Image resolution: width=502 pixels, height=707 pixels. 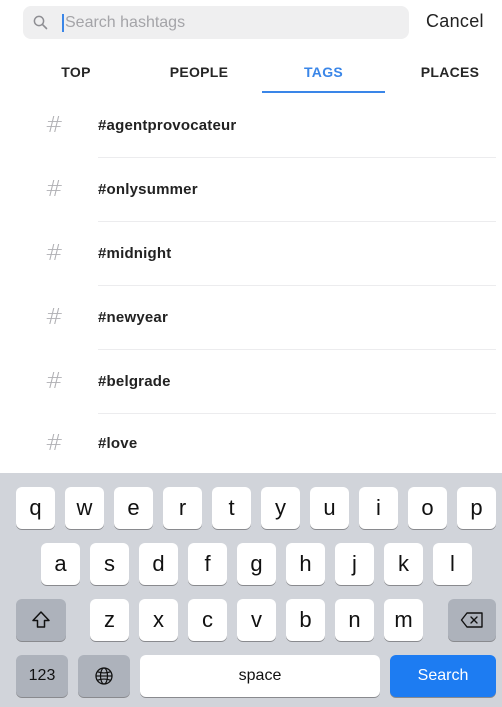 What do you see at coordinates (35, 508) in the screenshot?
I see `key-q: q` at bounding box center [35, 508].